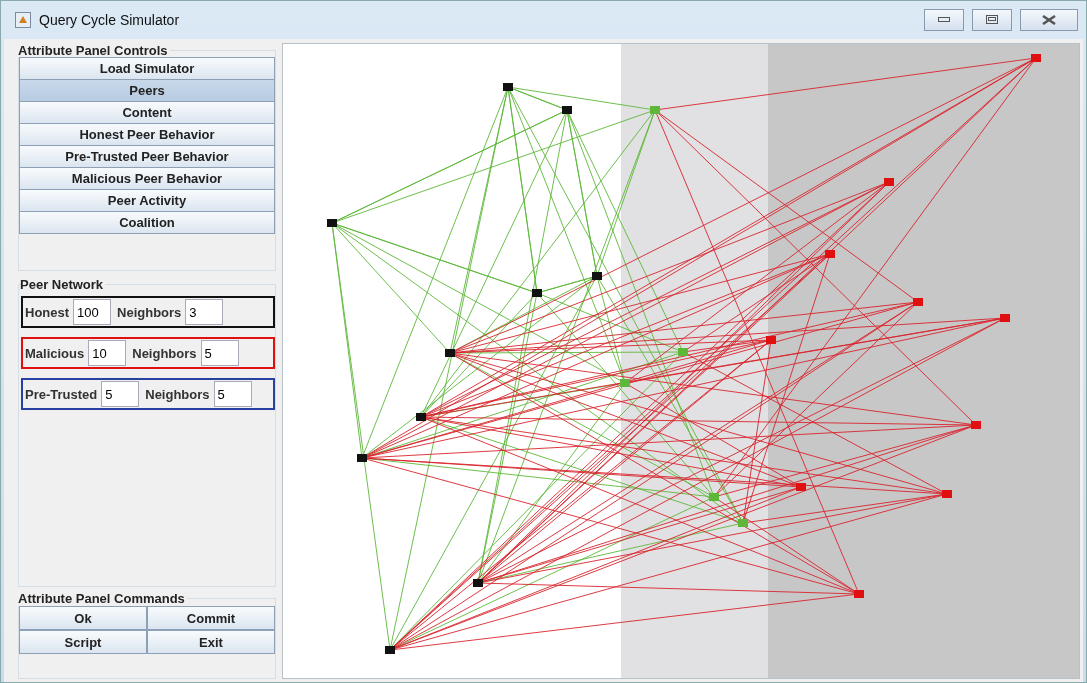 The height and width of the screenshot is (683, 1087). Describe the element at coordinates (93, 50) in the screenshot. I see `group-title: Attribute Panel Controls` at that location.